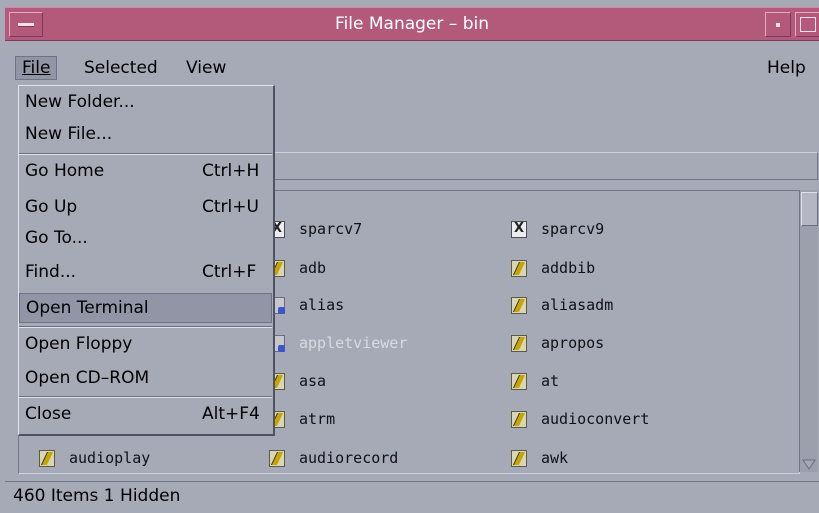  What do you see at coordinates (809, 209) in the screenshot?
I see `scrollbar-thumb` at bounding box center [809, 209].